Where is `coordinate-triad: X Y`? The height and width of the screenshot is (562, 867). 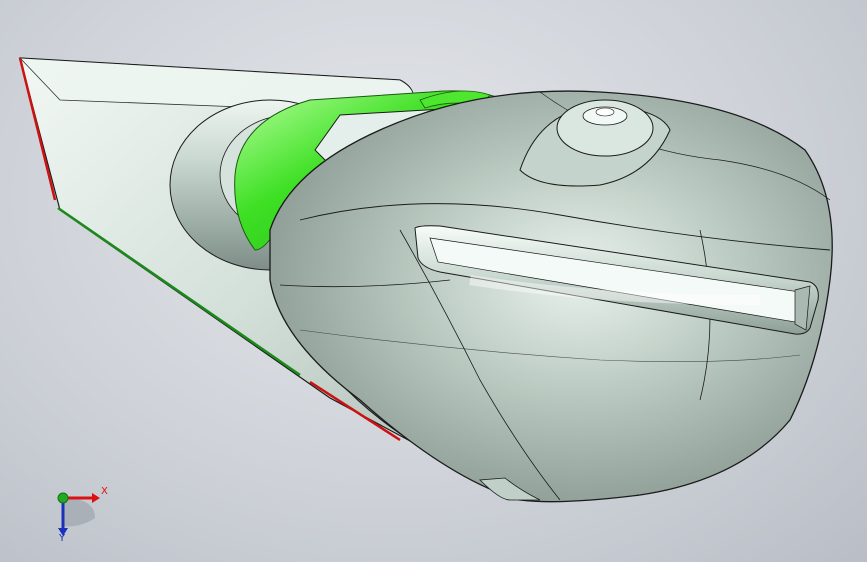 coordinate-triad: X Y is located at coordinates (80, 513).